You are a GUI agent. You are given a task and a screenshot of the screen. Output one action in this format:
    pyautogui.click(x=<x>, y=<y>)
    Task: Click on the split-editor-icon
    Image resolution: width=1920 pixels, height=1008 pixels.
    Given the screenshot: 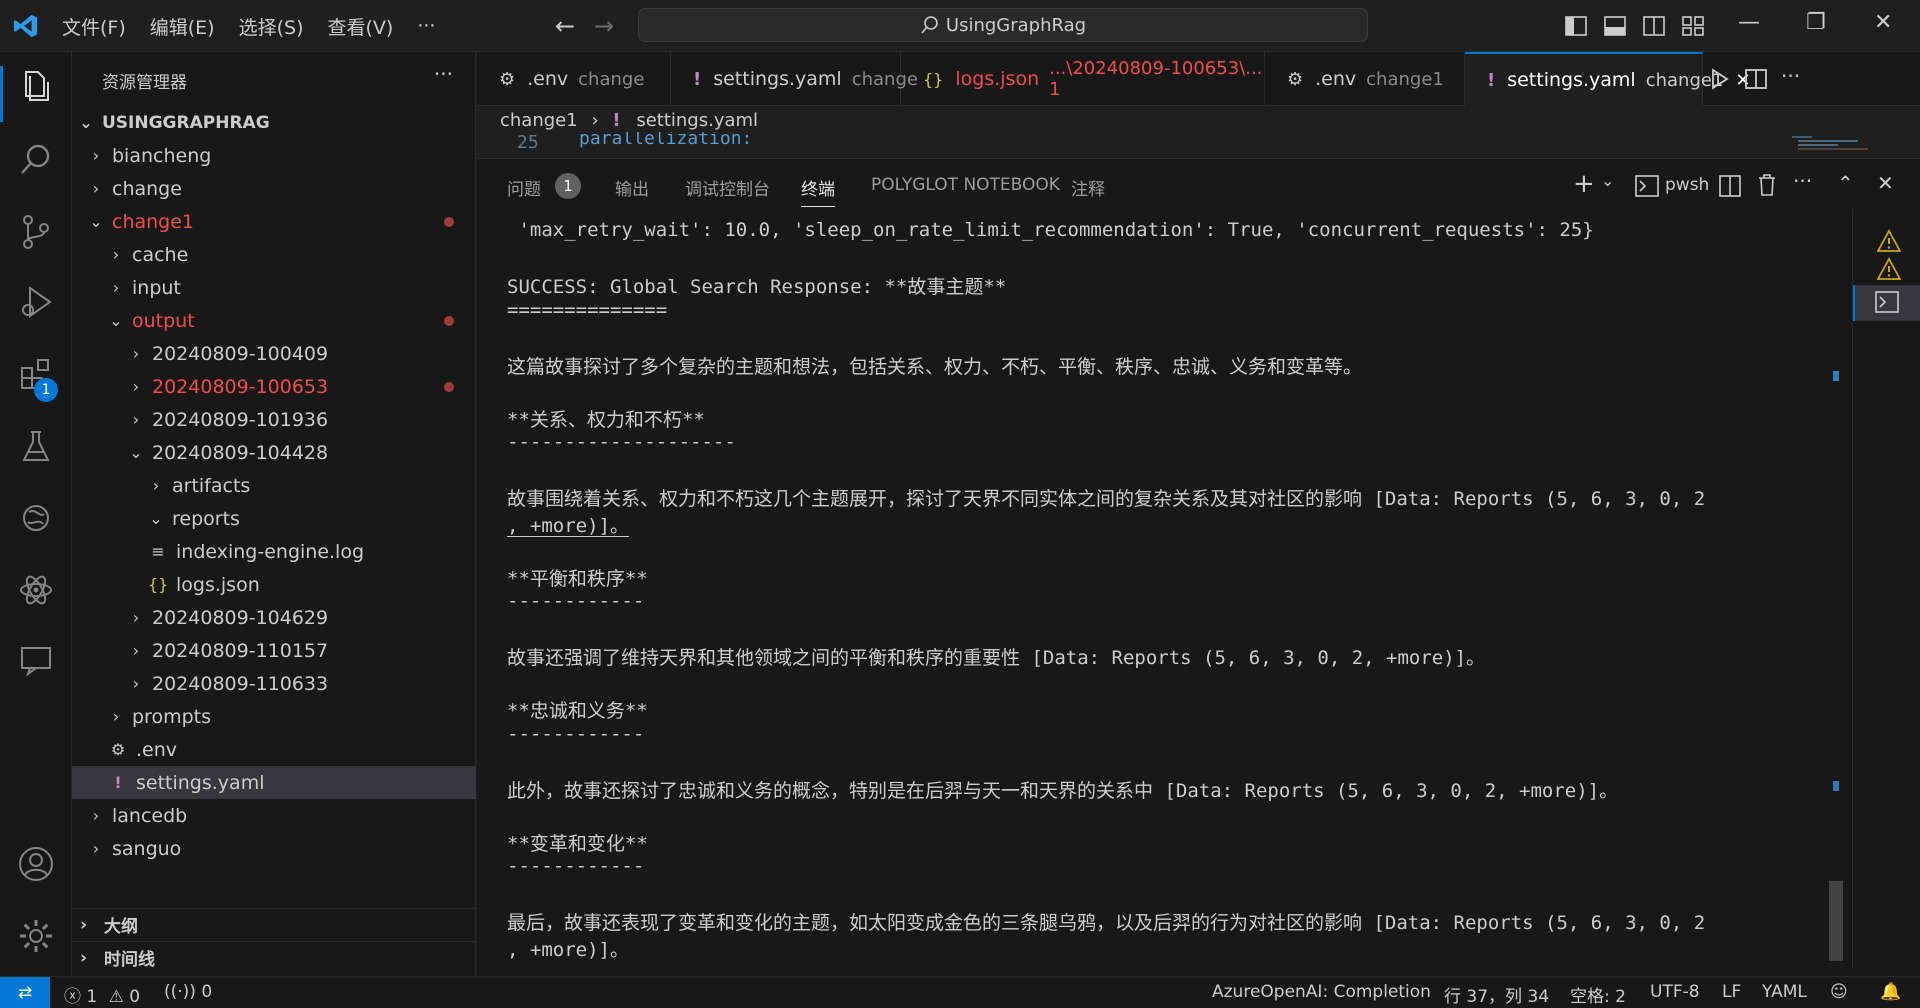 What is the action you would take?
    pyautogui.click(x=1756, y=79)
    